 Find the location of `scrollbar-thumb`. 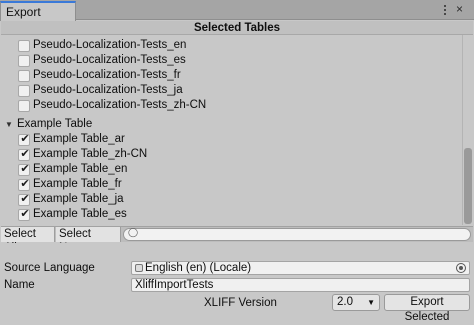

scrollbar-thumb is located at coordinates (468, 186).